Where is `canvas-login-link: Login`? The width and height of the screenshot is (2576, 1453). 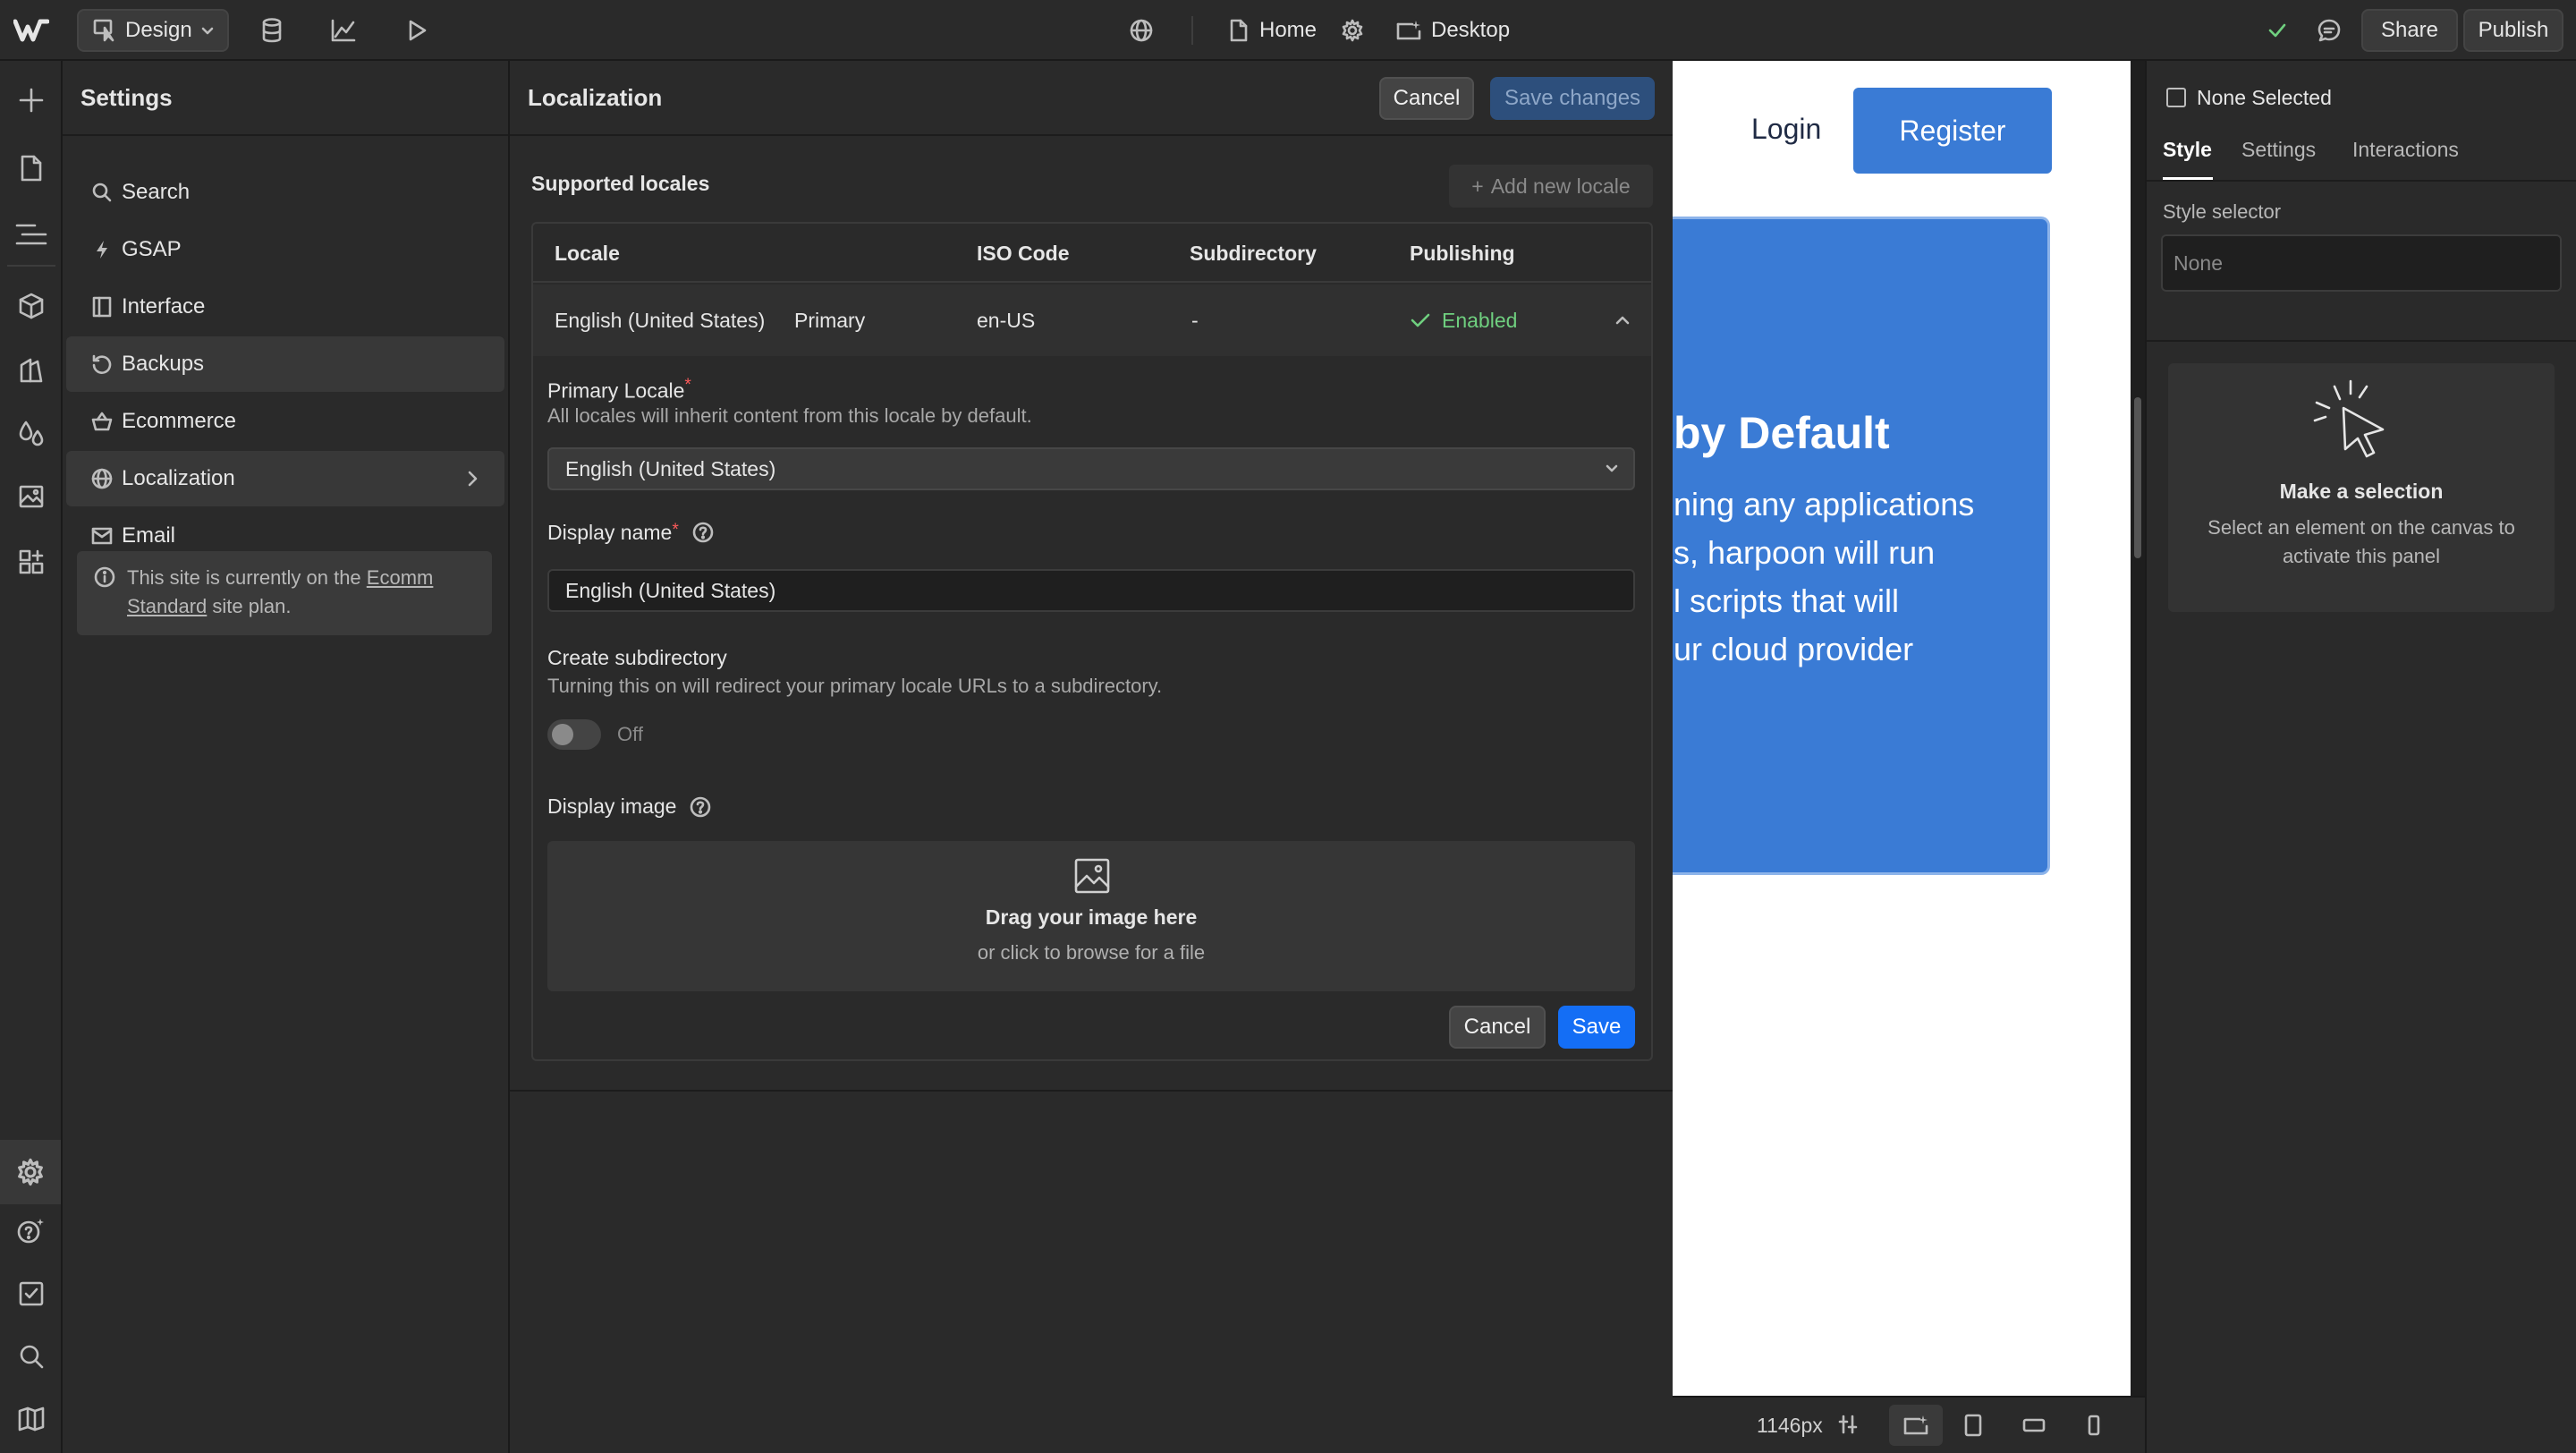 canvas-login-link: Login is located at coordinates (1786, 129).